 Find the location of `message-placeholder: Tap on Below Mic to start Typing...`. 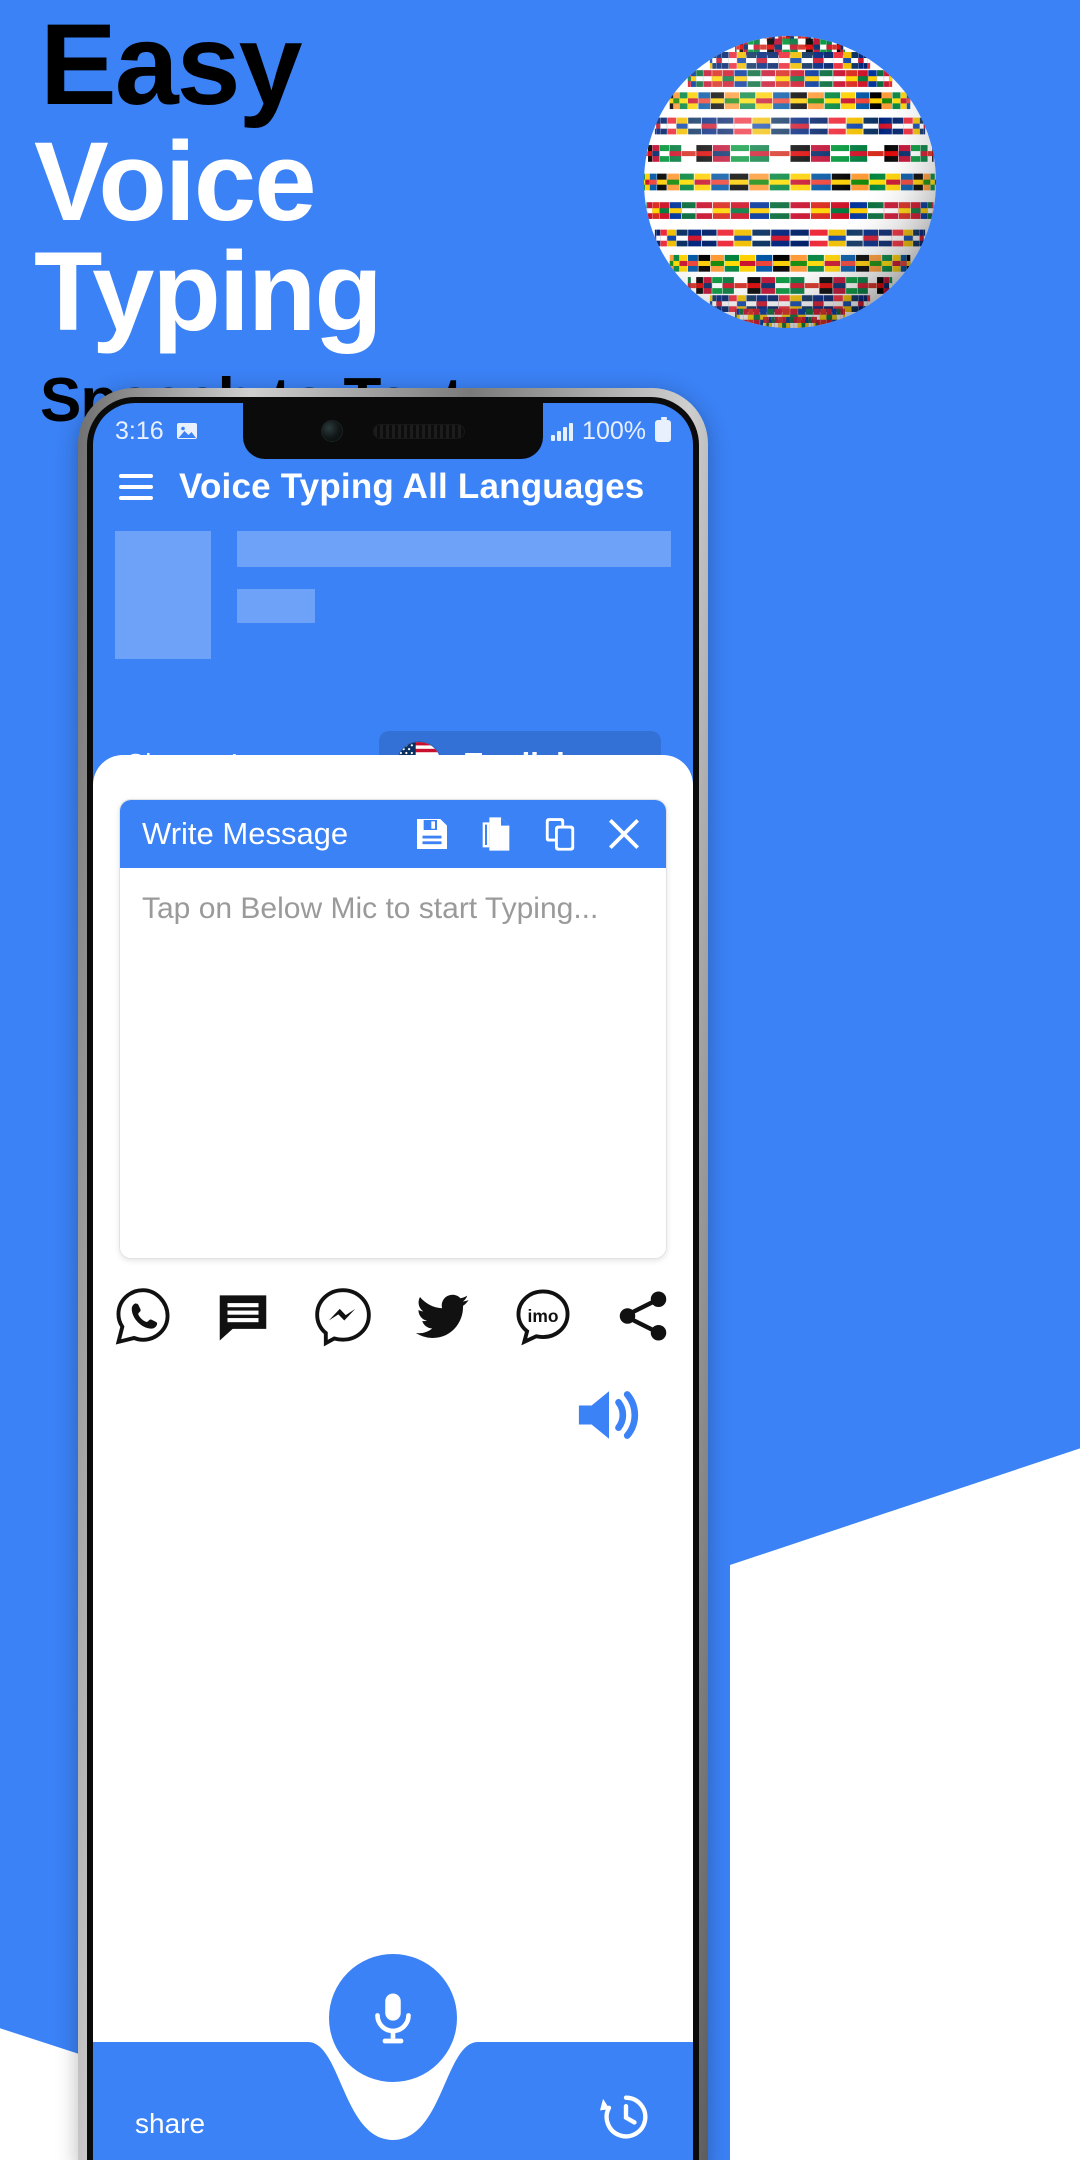

message-placeholder: Tap on Below Mic to start Typing... is located at coordinates (370, 908).